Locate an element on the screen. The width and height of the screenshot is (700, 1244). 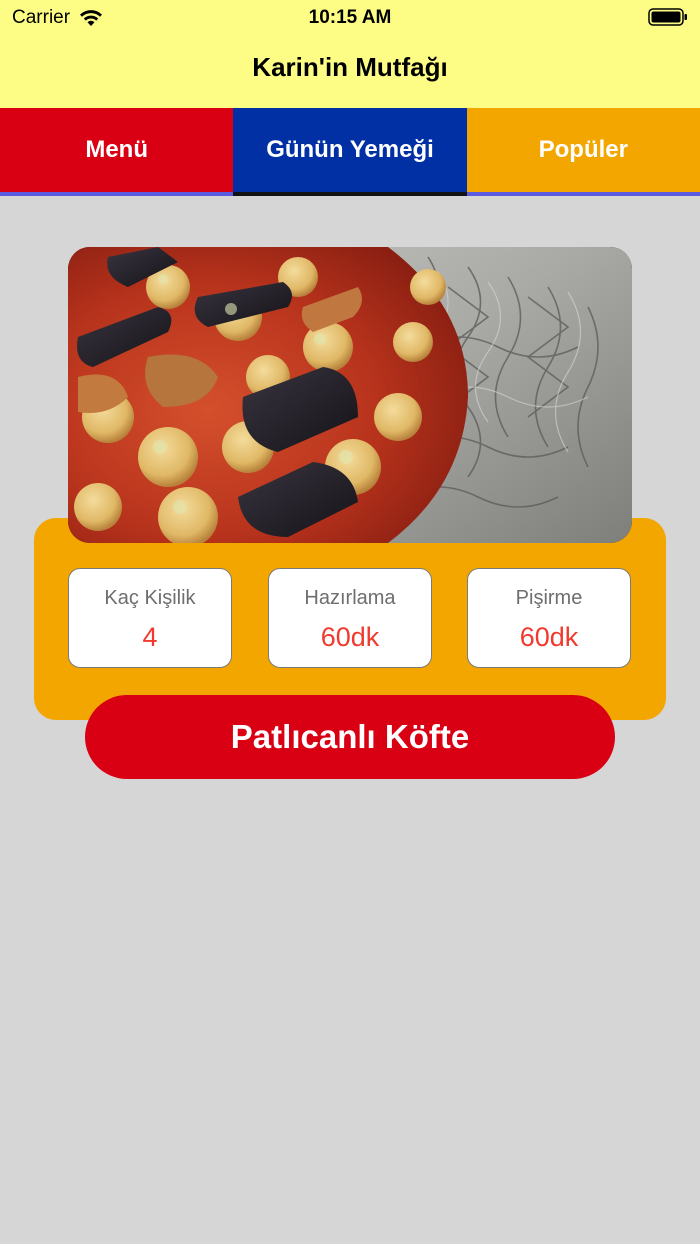
header-bar: Carrier 10:15 AM Karin'in Mutfağı is located at coordinates (350, 54).